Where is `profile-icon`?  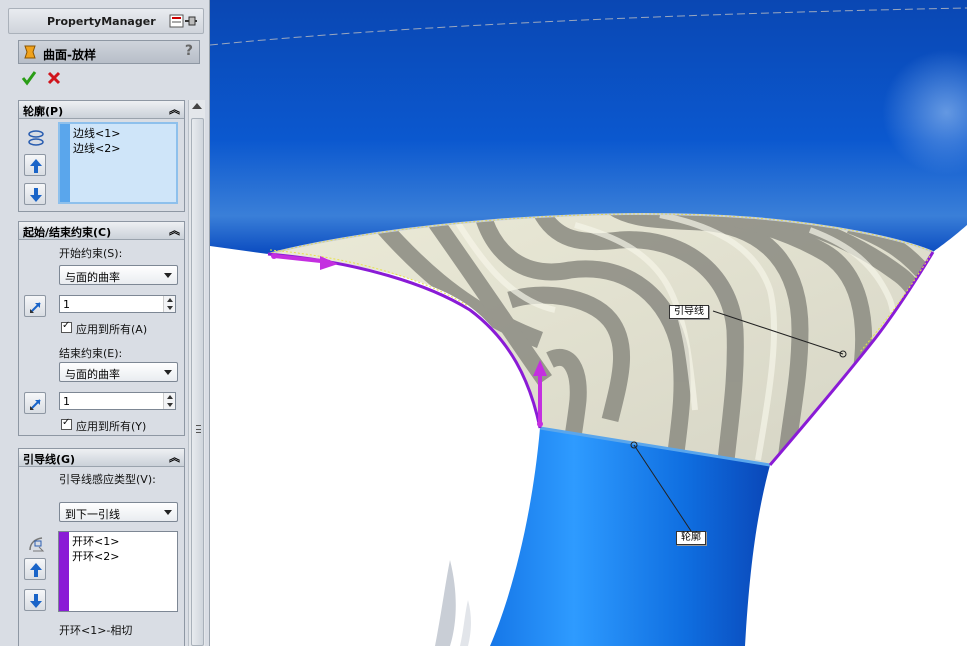 profile-icon is located at coordinates (35, 137).